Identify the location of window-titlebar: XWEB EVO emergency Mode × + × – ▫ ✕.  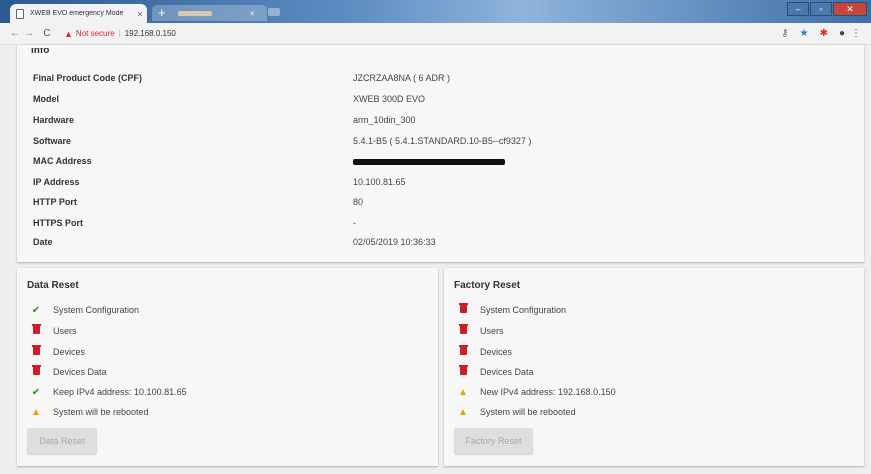
(435, 11).